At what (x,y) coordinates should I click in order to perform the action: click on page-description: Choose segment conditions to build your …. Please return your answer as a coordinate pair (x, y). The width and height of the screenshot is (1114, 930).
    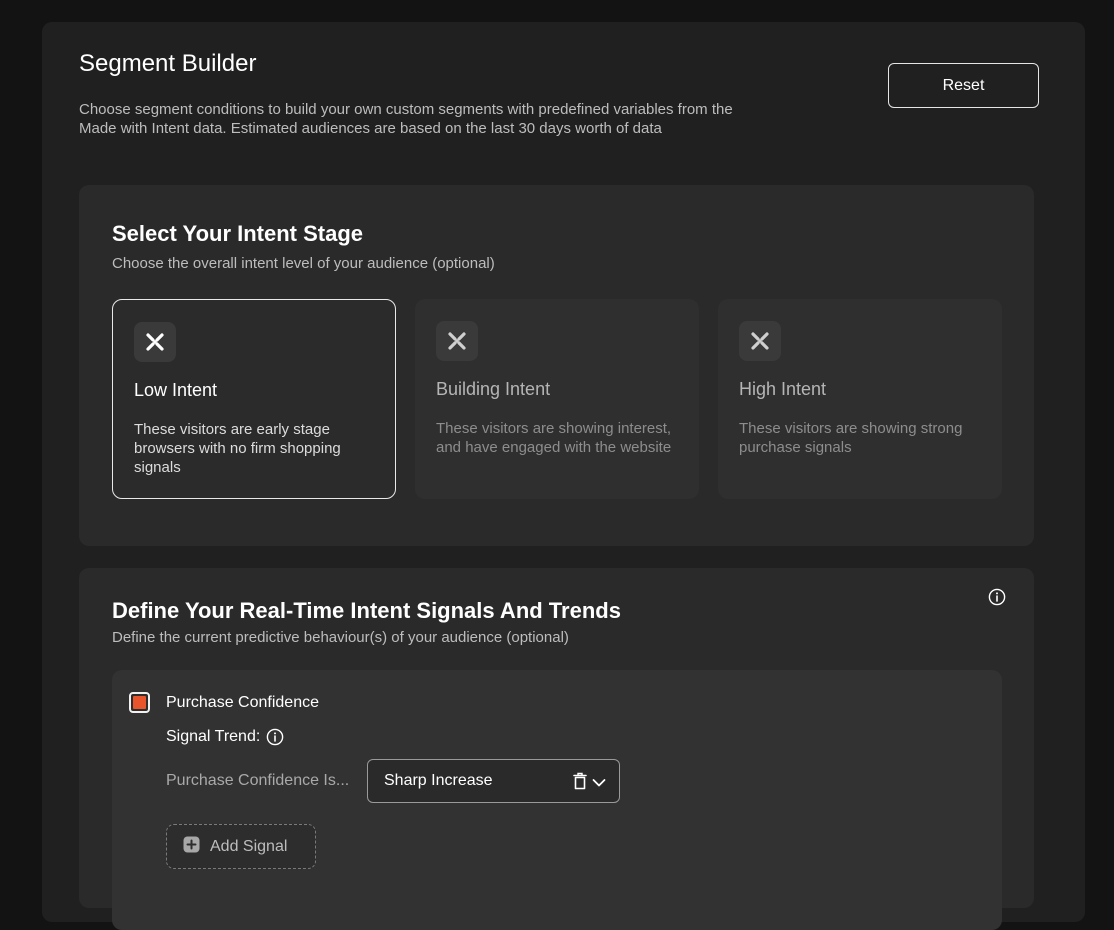
    Looking at the image, I should click on (406, 119).